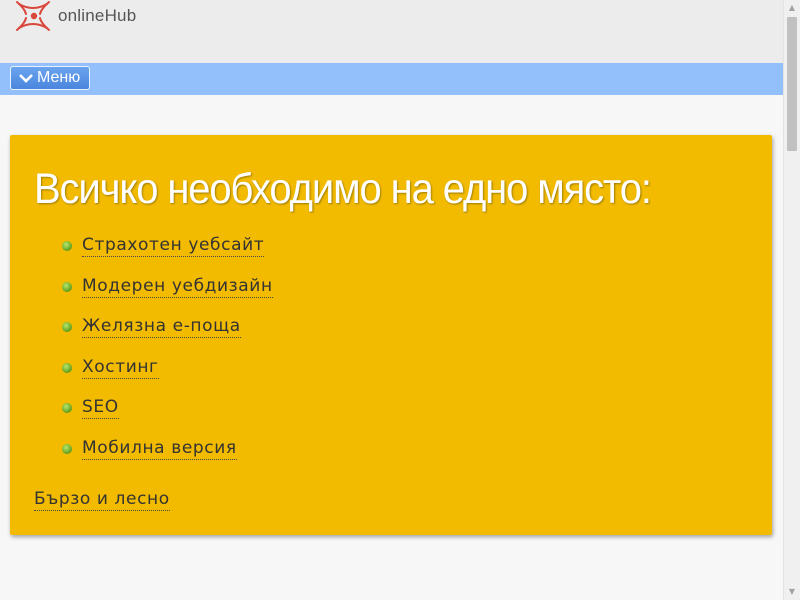 The width and height of the screenshot is (800, 600). I want to click on feature-link-website: Страхотен уебсайт, so click(173, 246).